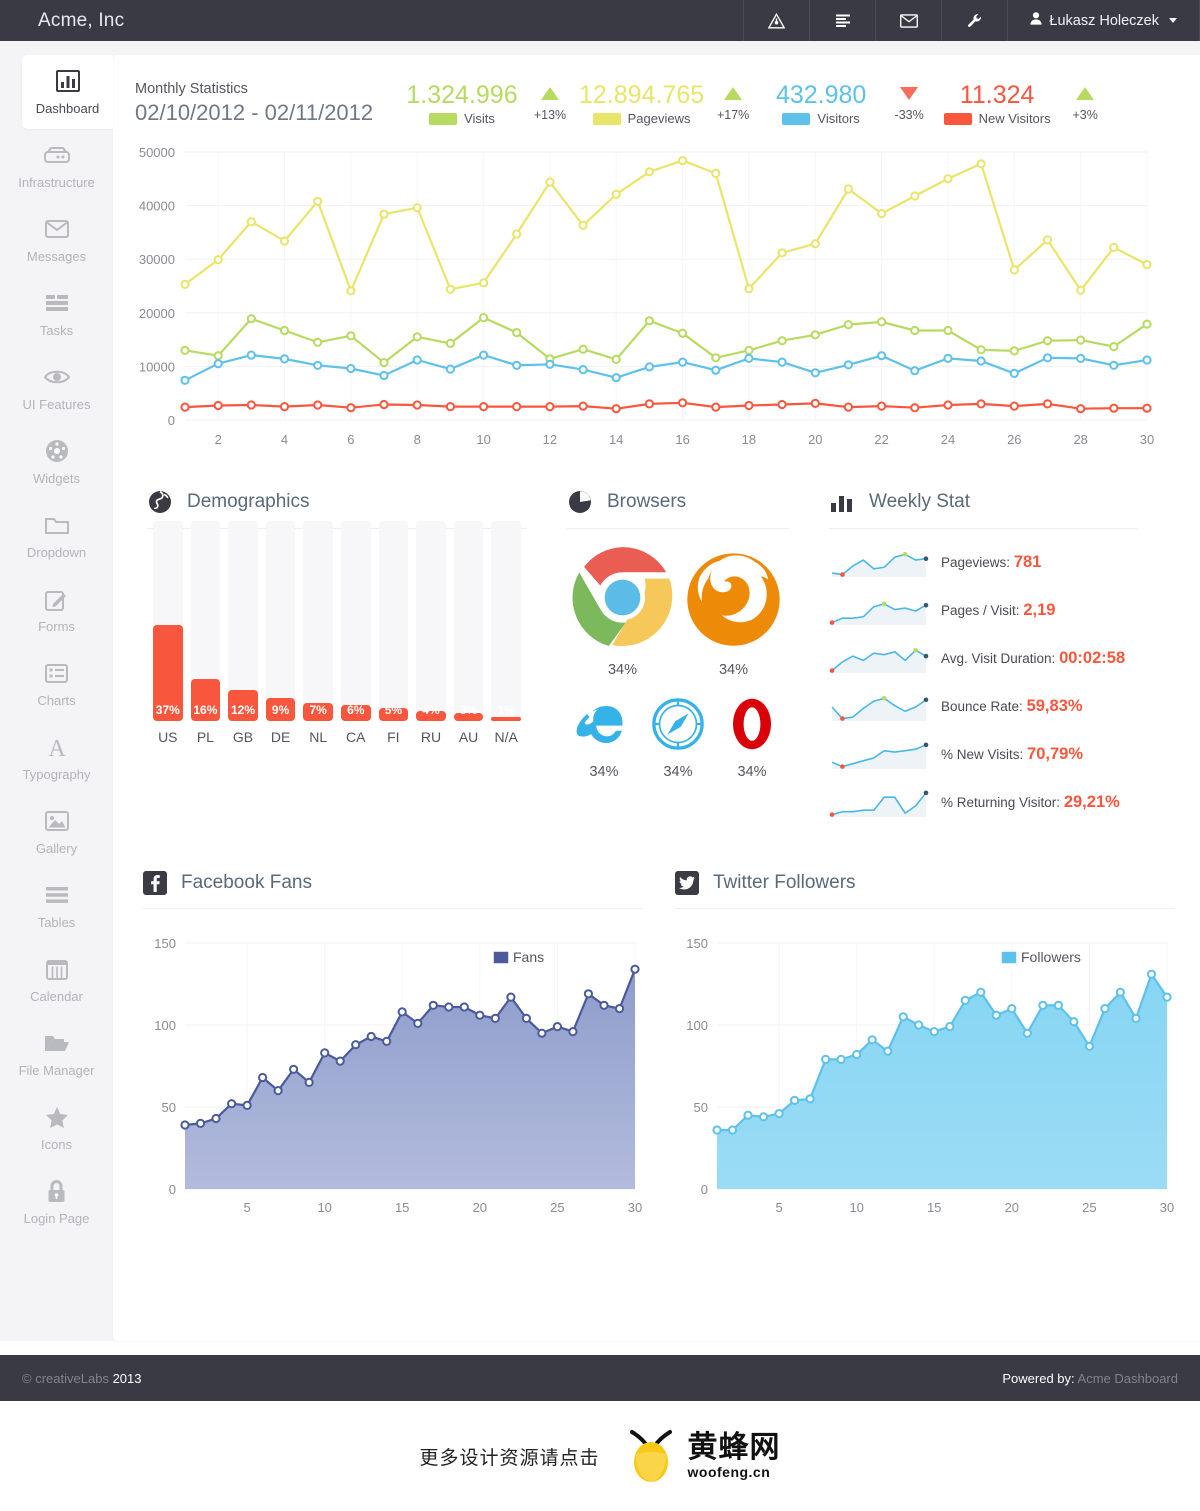 This screenshot has width=1200, height=1511. I want to click on metric-label: Pageviews, so click(659, 118).